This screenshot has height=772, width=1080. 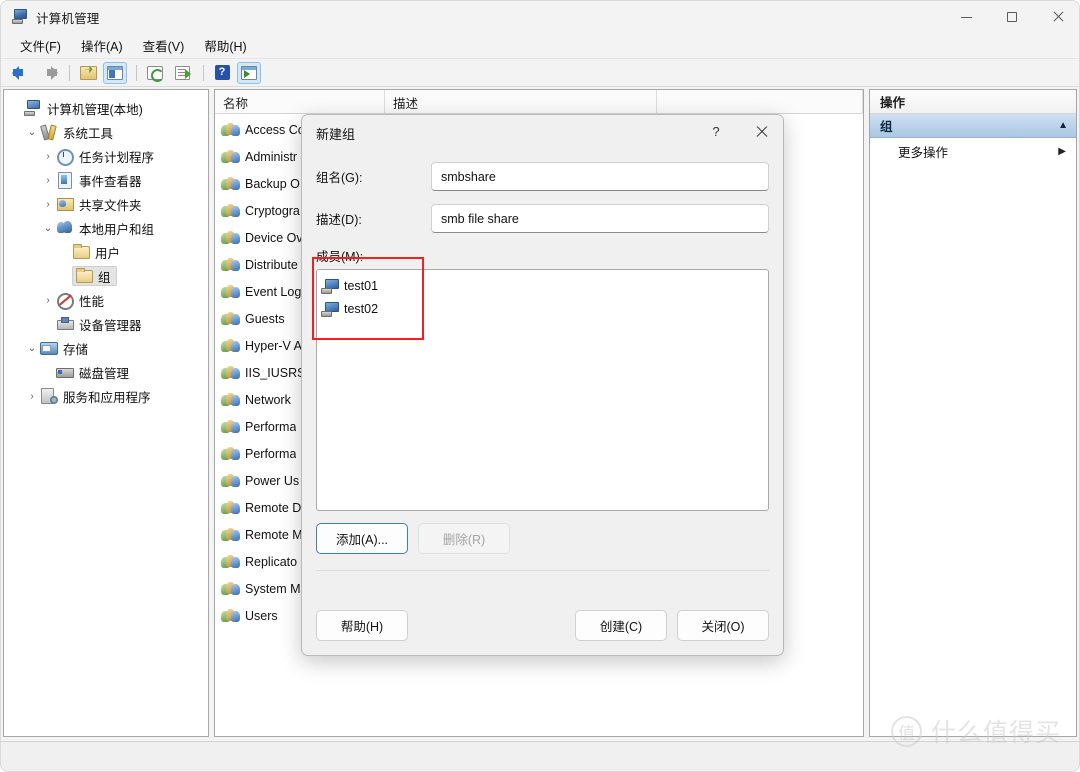 What do you see at coordinates (542, 625) in the screenshot?
I see `dialog-footer: 帮助(H) 创建(C) 关闭(O)` at bounding box center [542, 625].